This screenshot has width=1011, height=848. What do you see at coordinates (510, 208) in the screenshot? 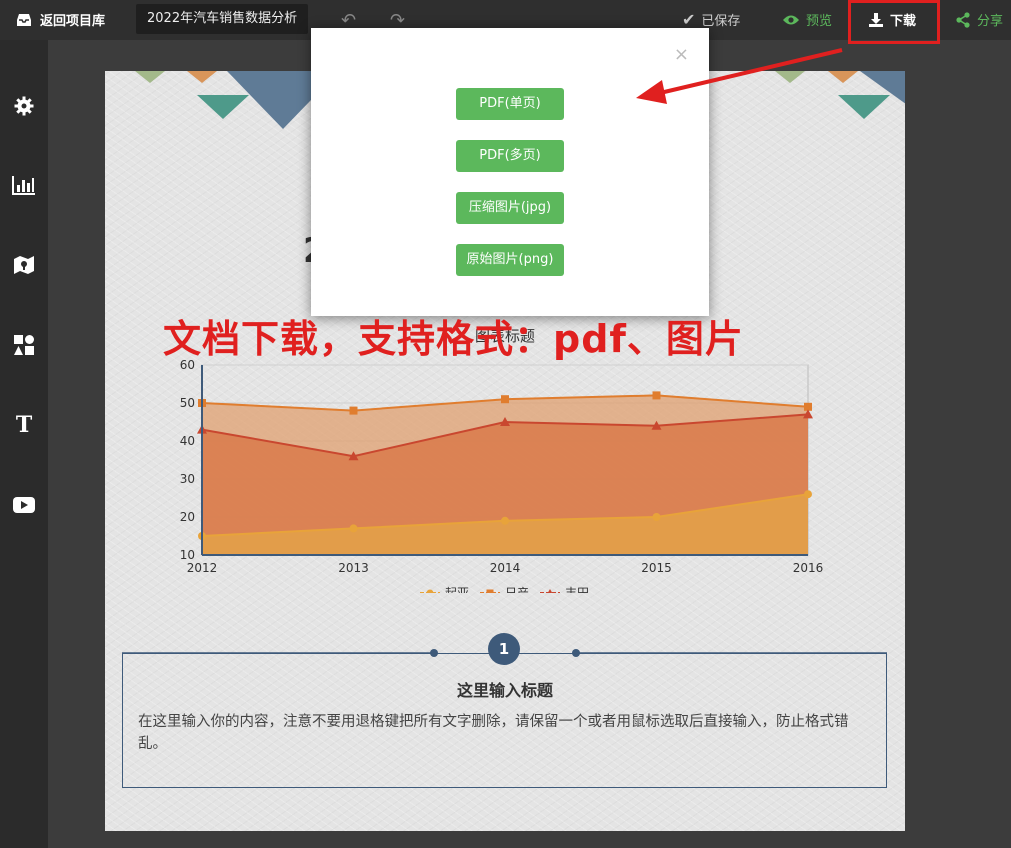
I see `compressed-jpg-button: 压缩图片(jpg)` at bounding box center [510, 208].